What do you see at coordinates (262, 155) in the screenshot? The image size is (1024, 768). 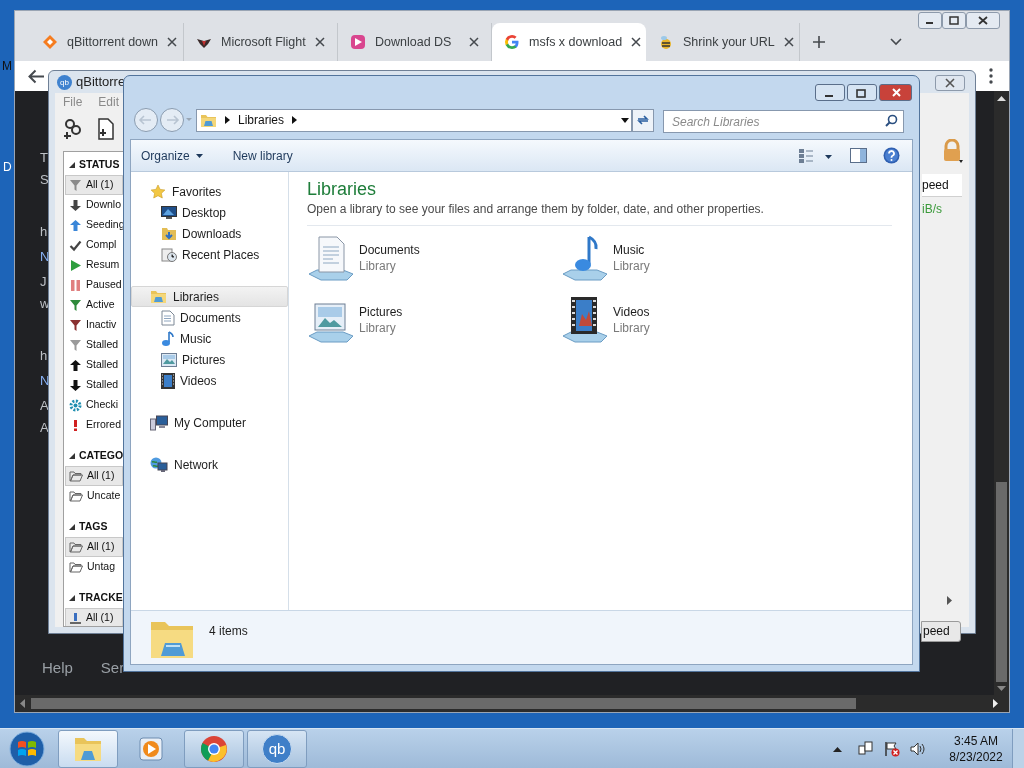 I see `toolbar-button: New library` at bounding box center [262, 155].